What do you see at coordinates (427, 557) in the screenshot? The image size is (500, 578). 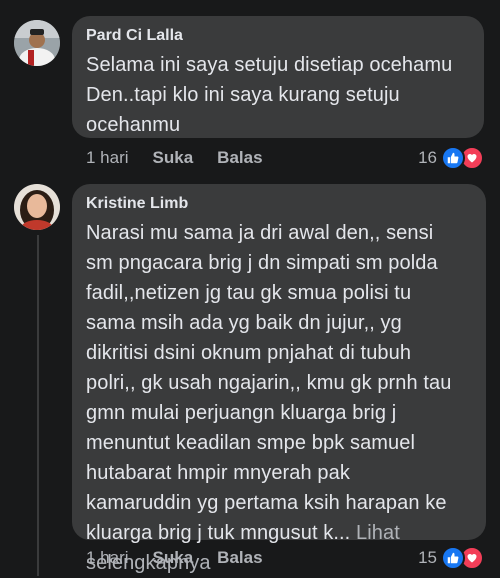 I see `reaction-count: 15` at bounding box center [427, 557].